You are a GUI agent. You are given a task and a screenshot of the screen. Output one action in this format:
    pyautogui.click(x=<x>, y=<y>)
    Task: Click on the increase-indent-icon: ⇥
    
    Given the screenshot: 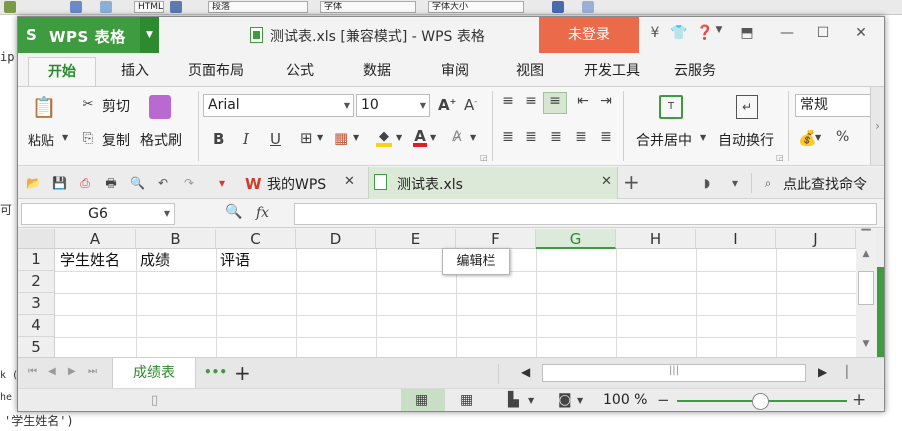 What is the action you would take?
    pyautogui.click(x=606, y=101)
    